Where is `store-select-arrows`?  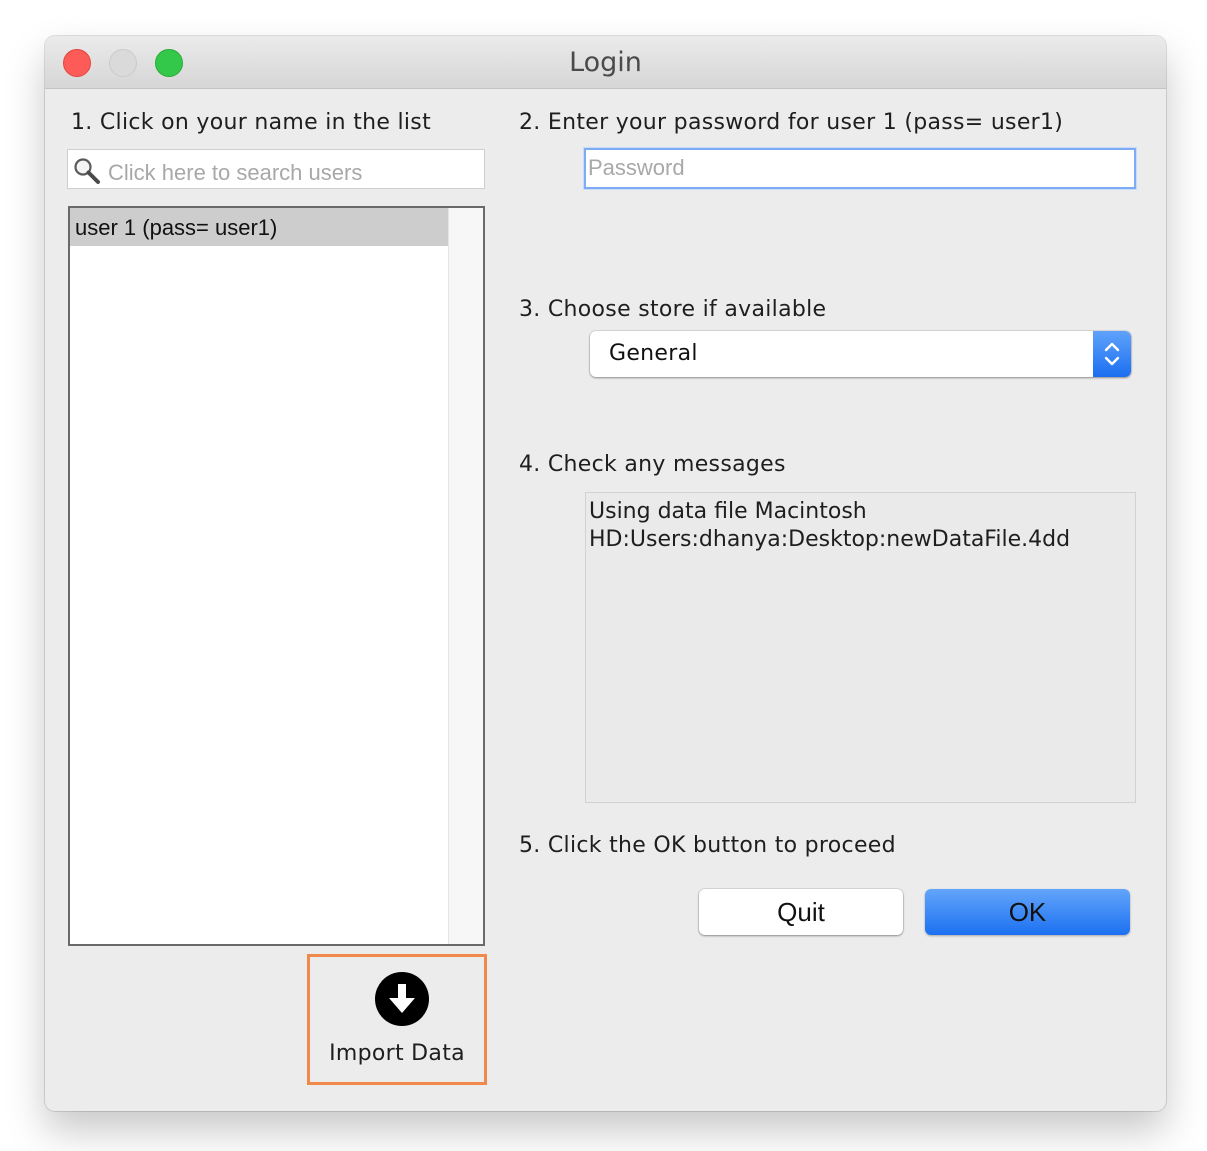 store-select-arrows is located at coordinates (1112, 354).